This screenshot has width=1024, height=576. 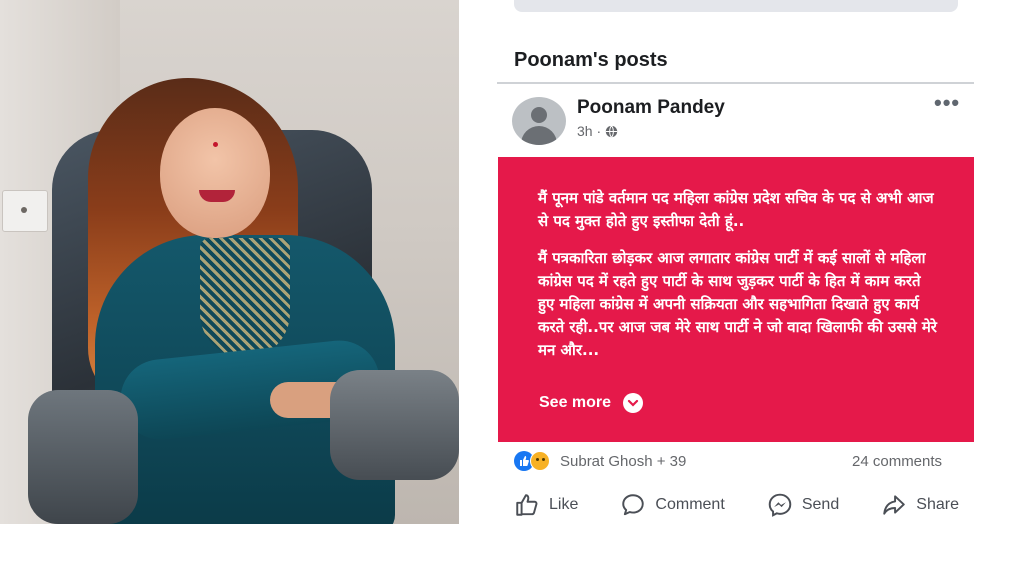 What do you see at coordinates (539, 135) in the screenshot?
I see `avatar-shoulders` at bounding box center [539, 135].